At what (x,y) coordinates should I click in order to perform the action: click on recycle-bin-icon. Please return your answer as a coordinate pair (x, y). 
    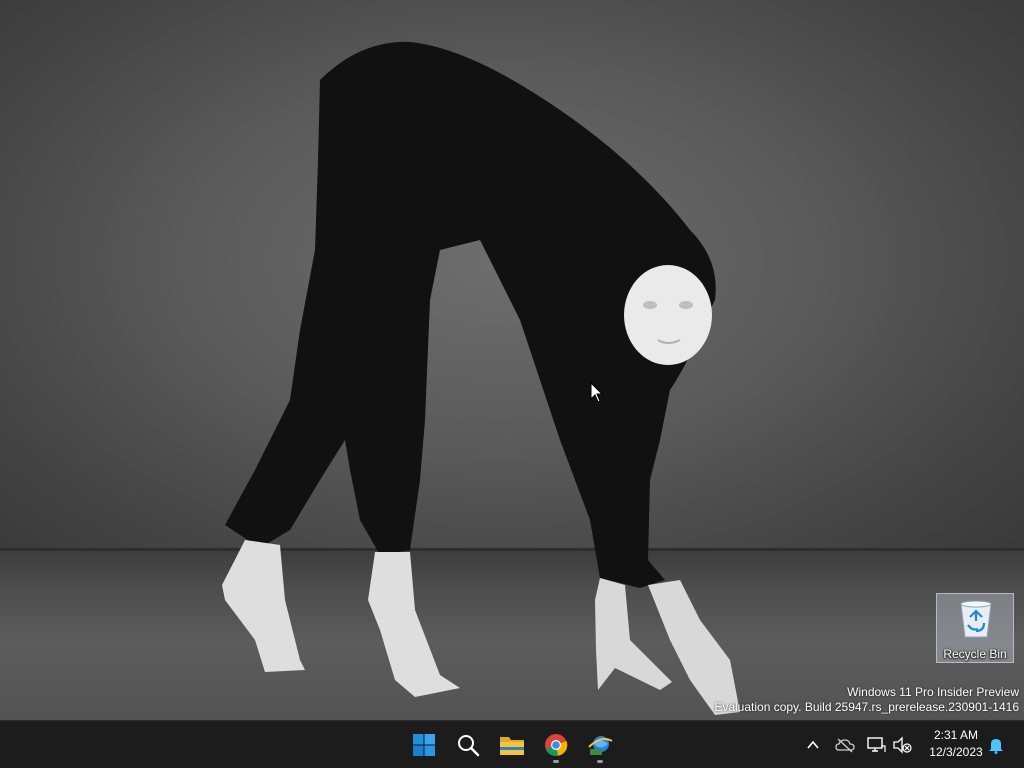
    Looking at the image, I should click on (976, 619).